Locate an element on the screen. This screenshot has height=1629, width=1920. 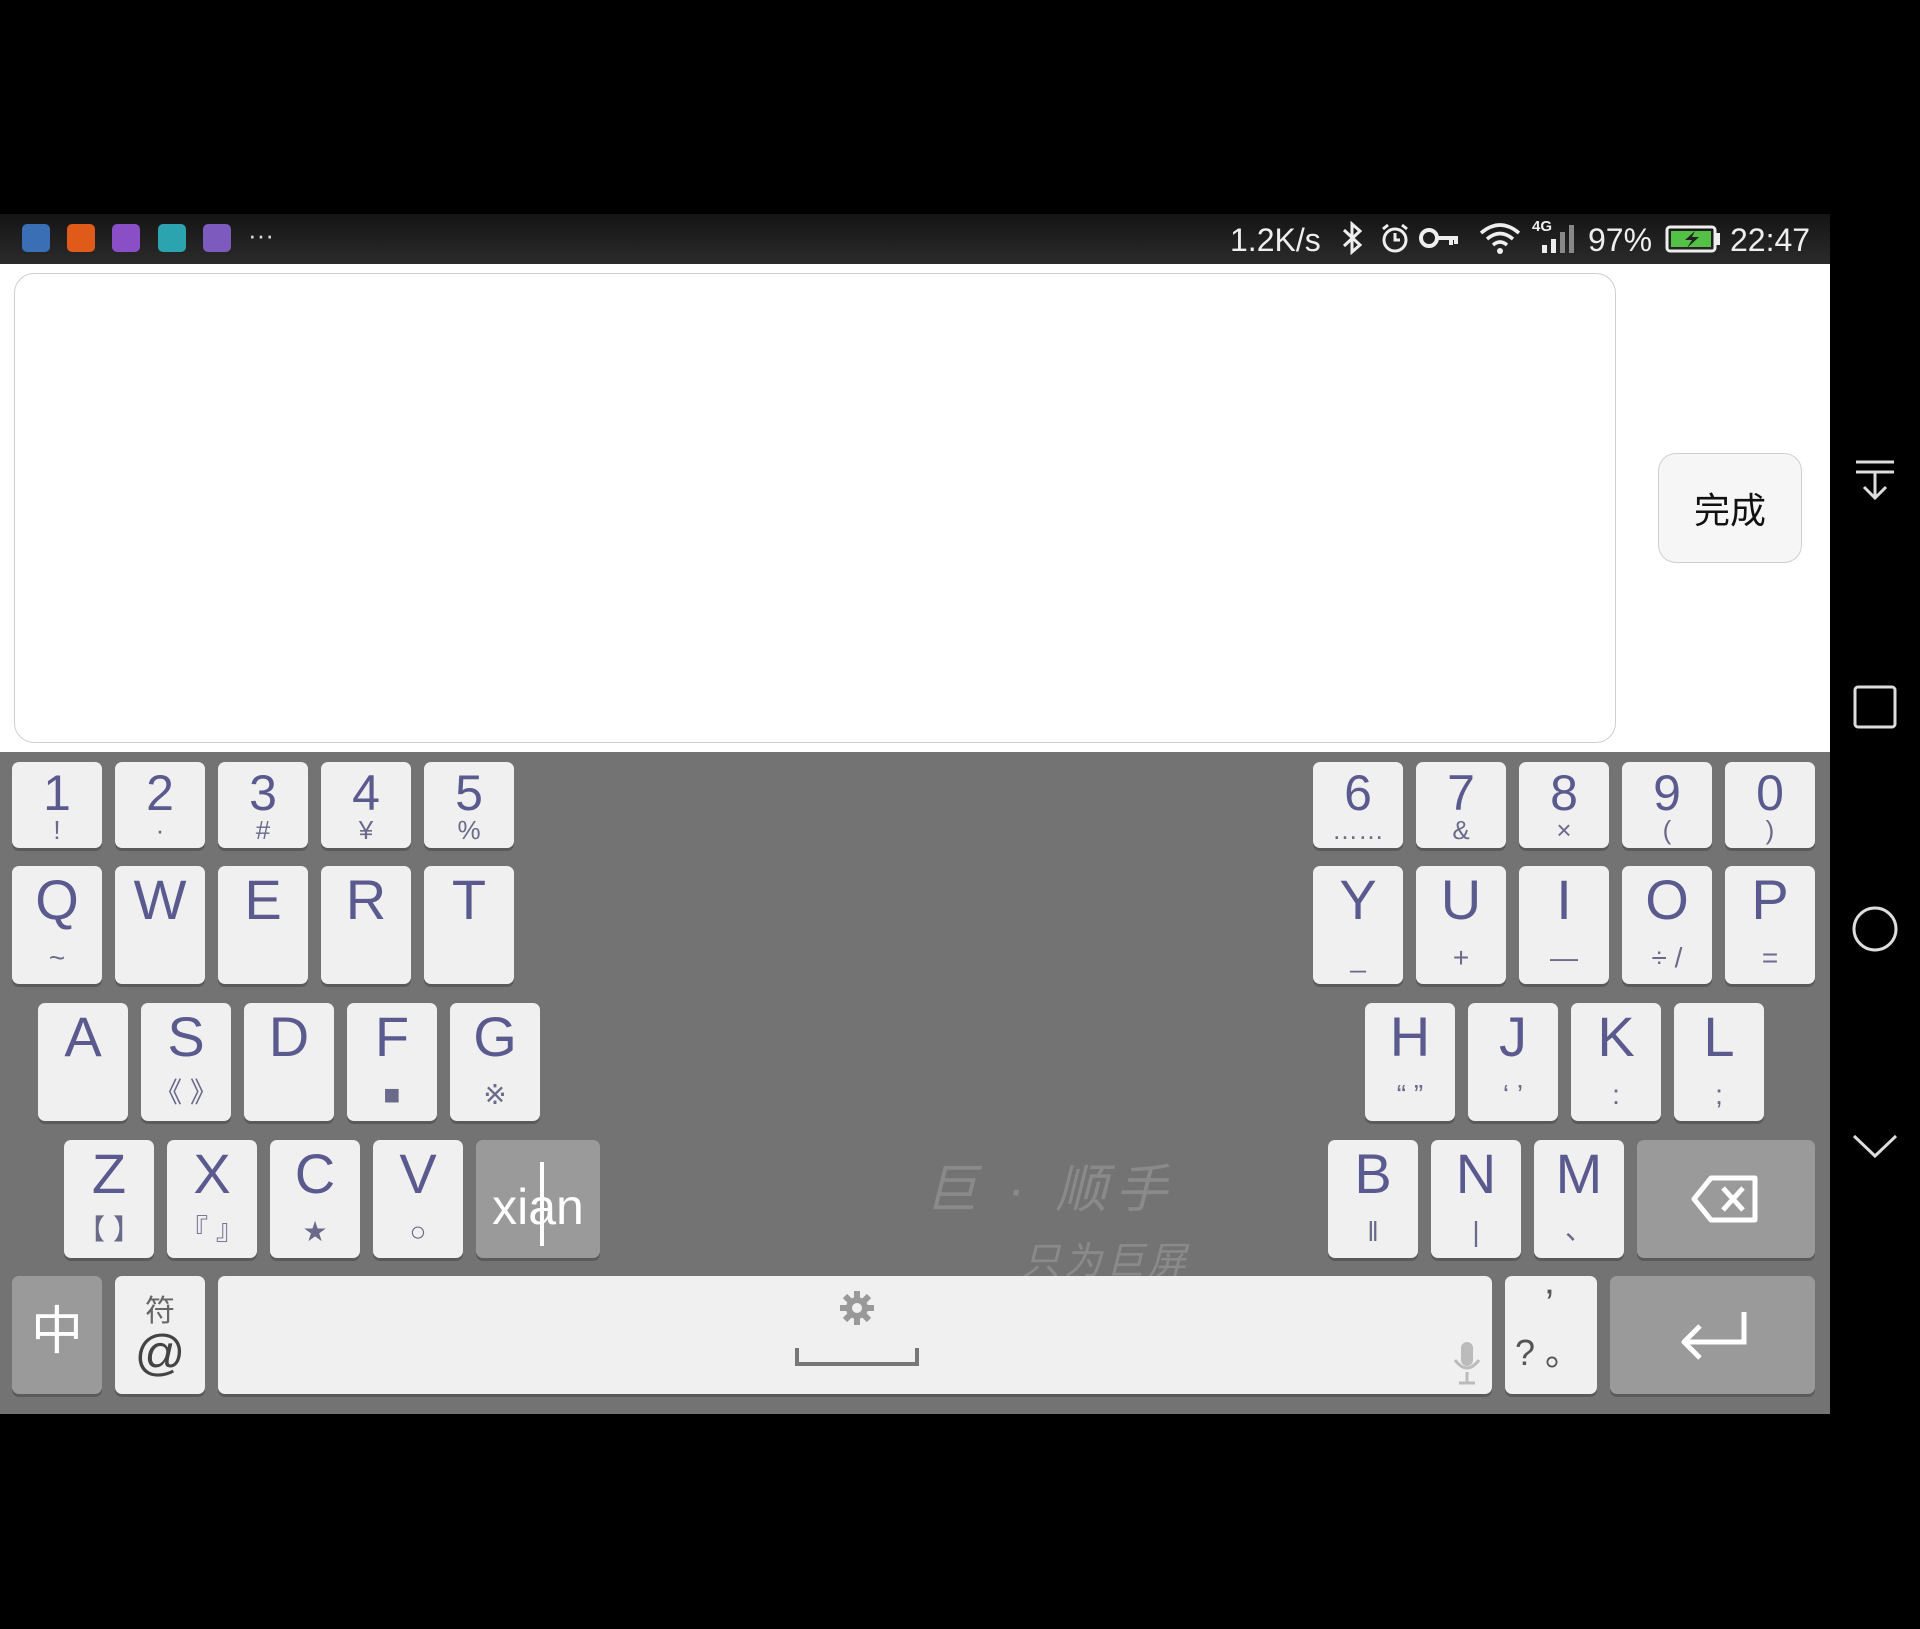
bluetooth-icon is located at coordinates (1353, 241).